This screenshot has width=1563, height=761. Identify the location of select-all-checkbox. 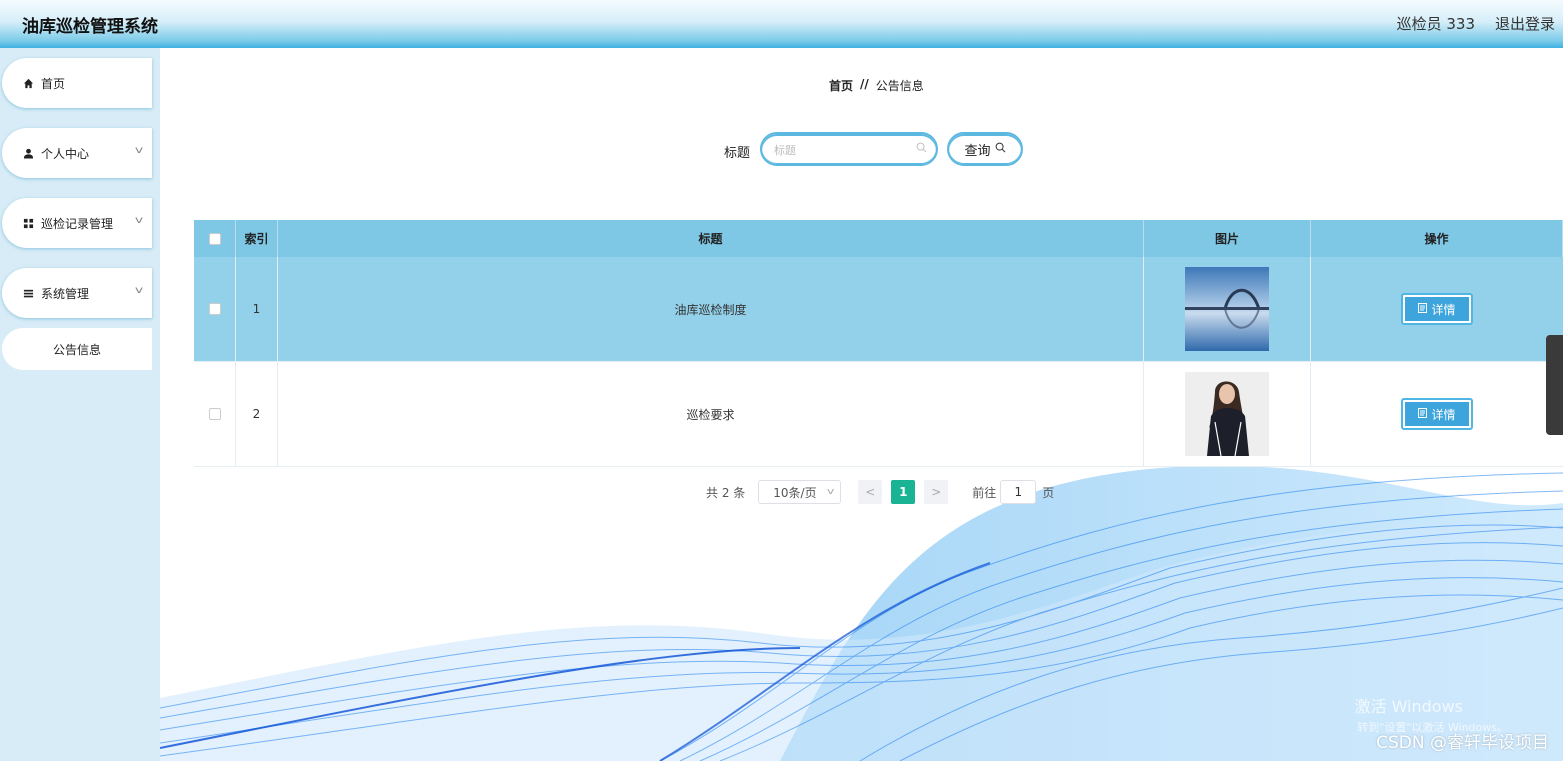
(214, 238).